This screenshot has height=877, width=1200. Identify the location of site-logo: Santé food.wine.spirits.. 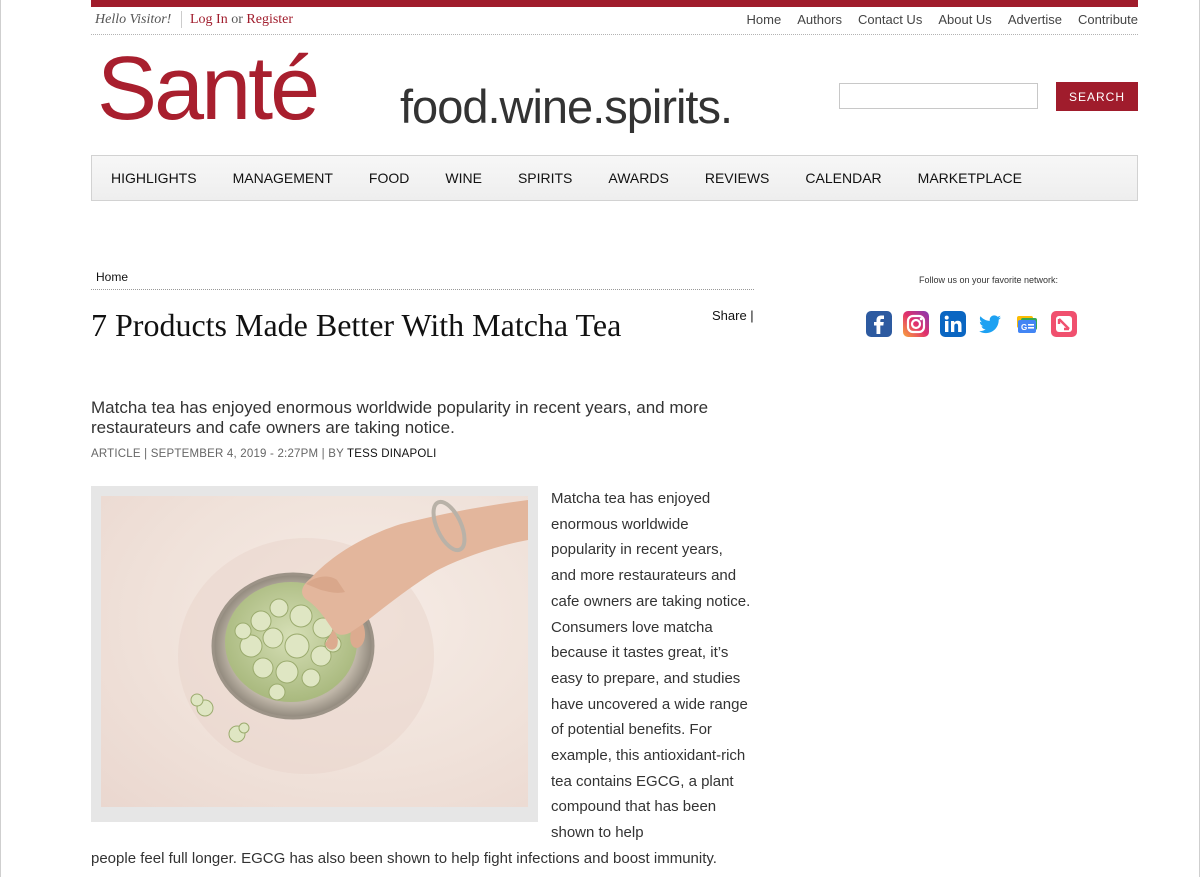
(467, 89).